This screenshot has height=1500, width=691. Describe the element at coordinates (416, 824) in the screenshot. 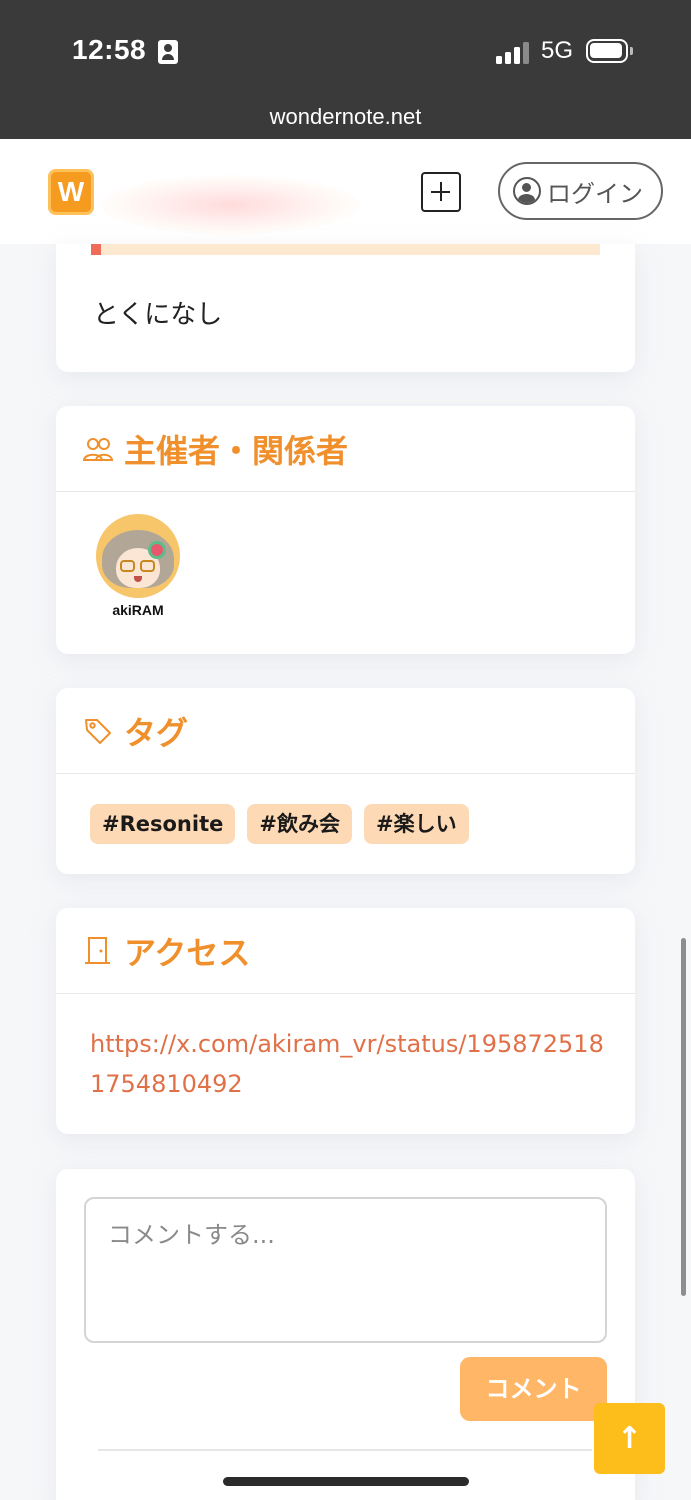

I see `tag-chip: #楽しい` at that location.